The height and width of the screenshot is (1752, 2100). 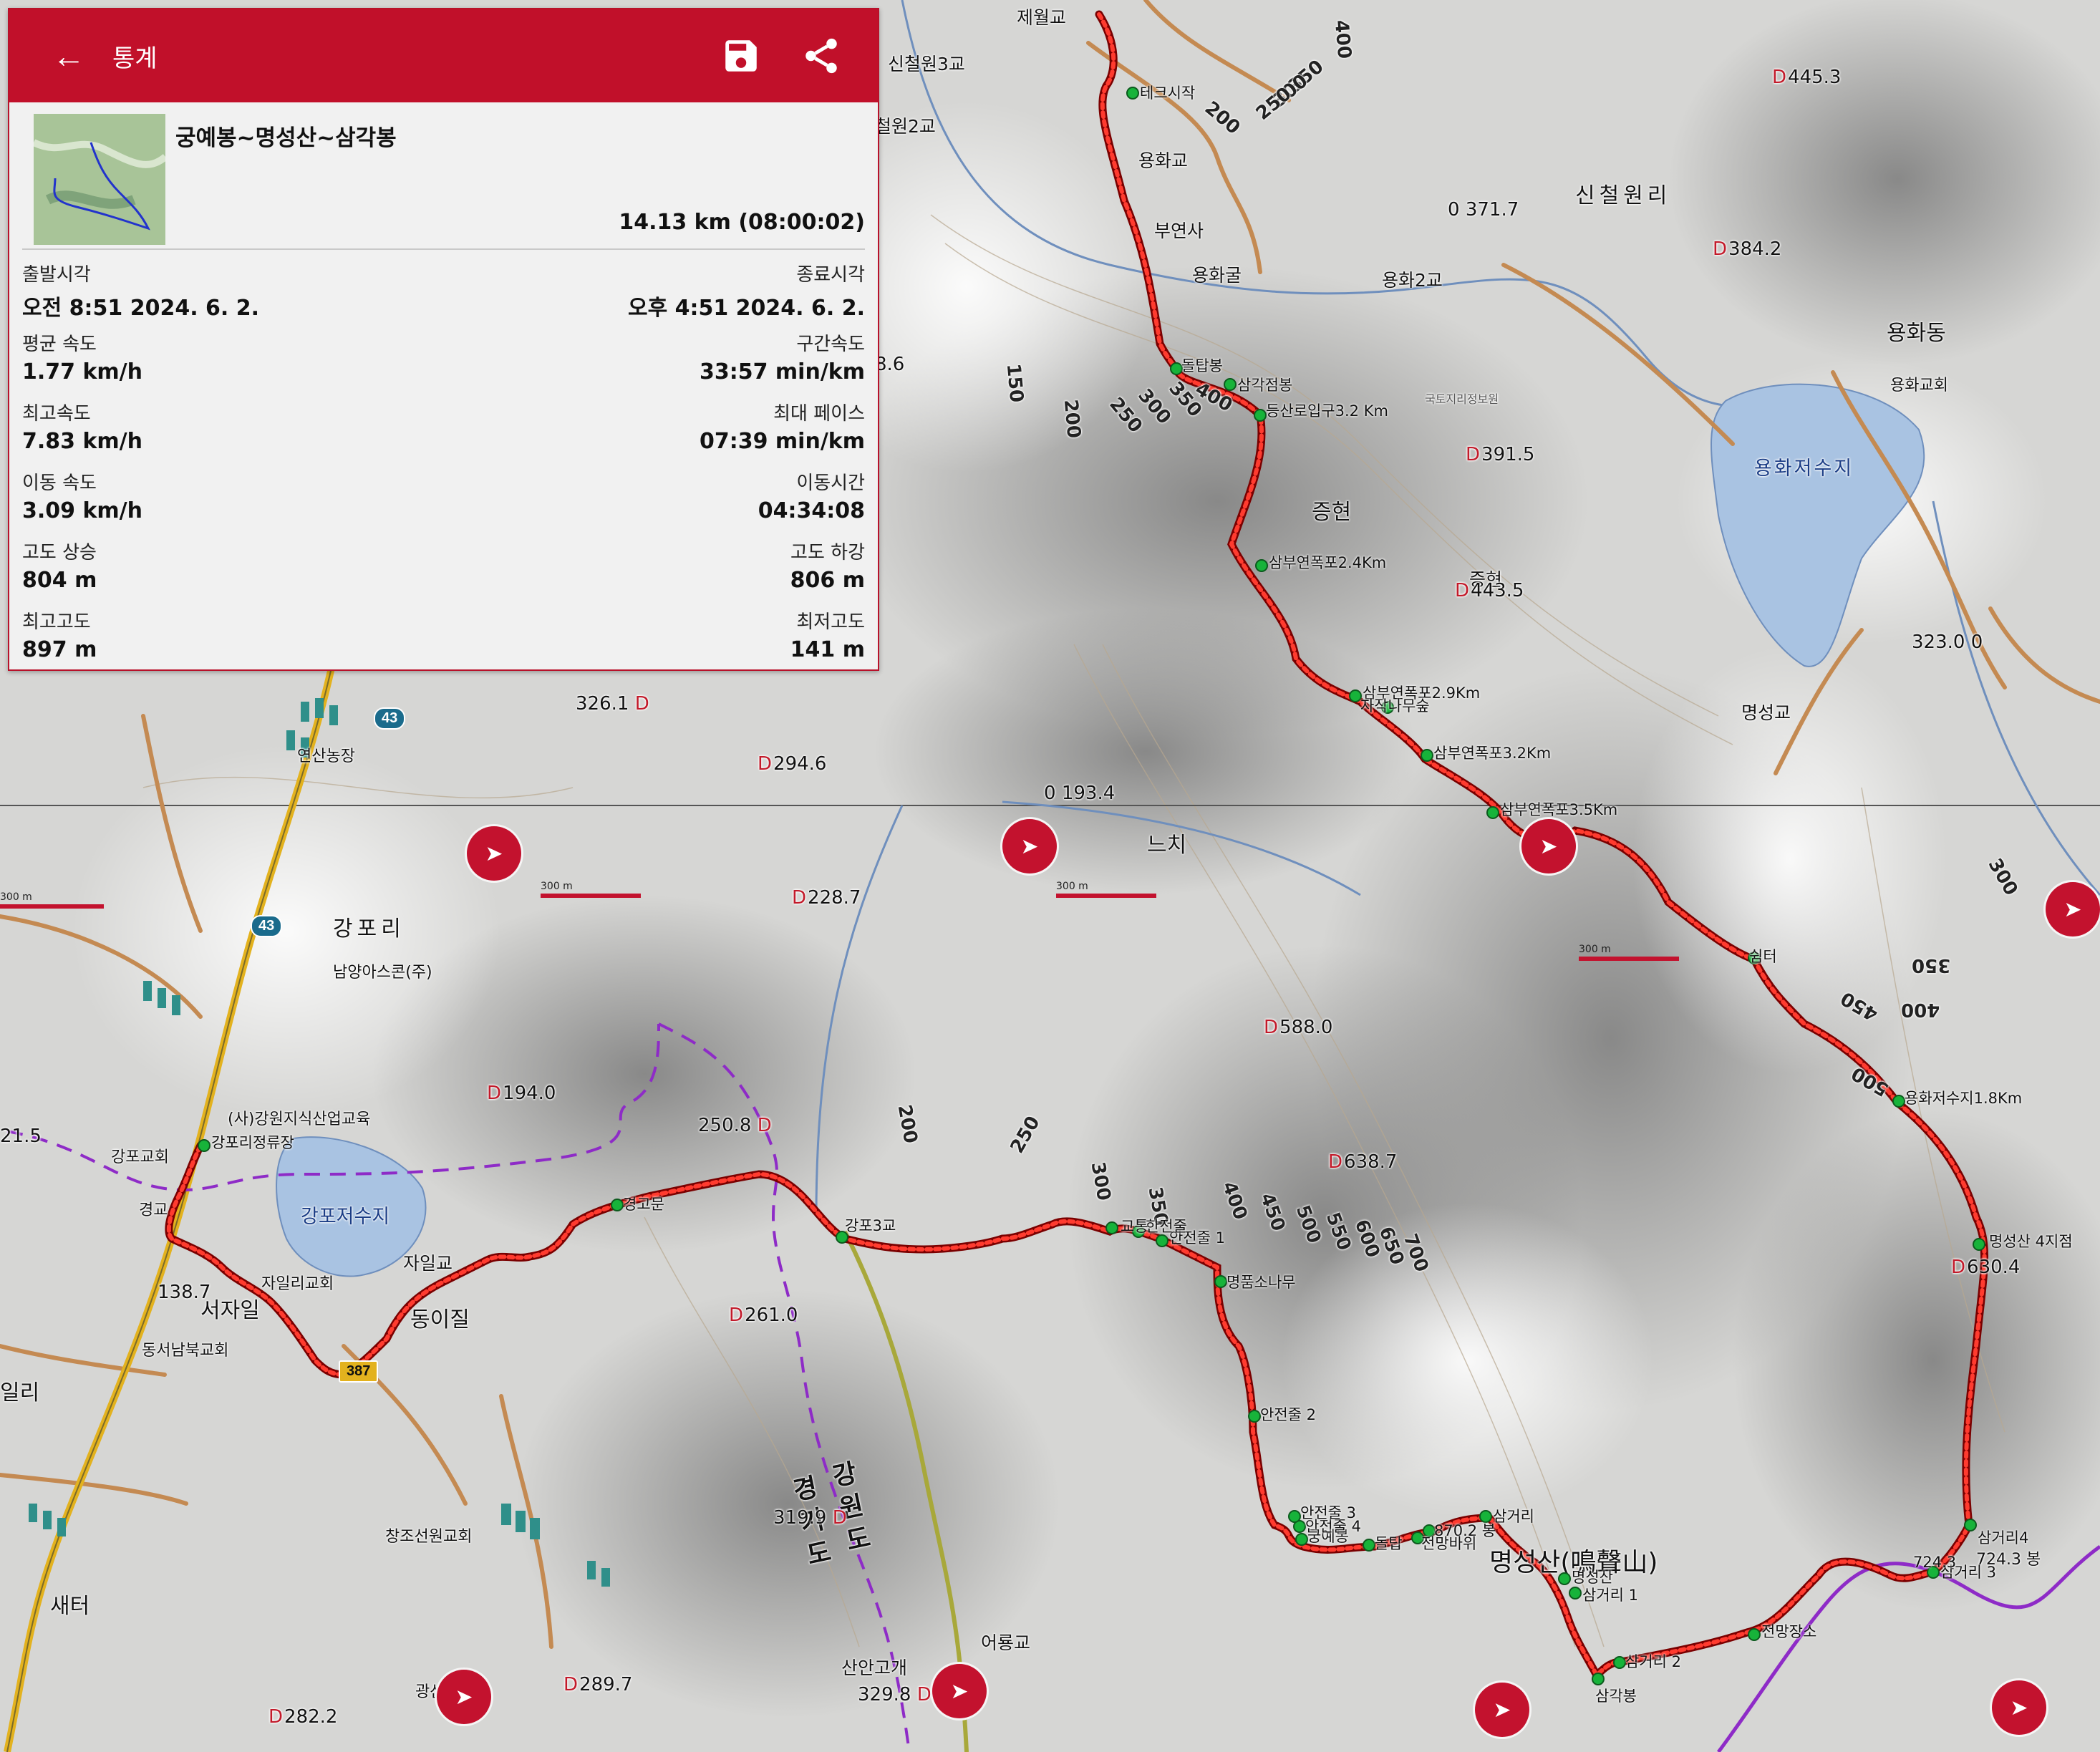 I want to click on max-pace-value: 07:39 min/km, so click(x=782, y=441).